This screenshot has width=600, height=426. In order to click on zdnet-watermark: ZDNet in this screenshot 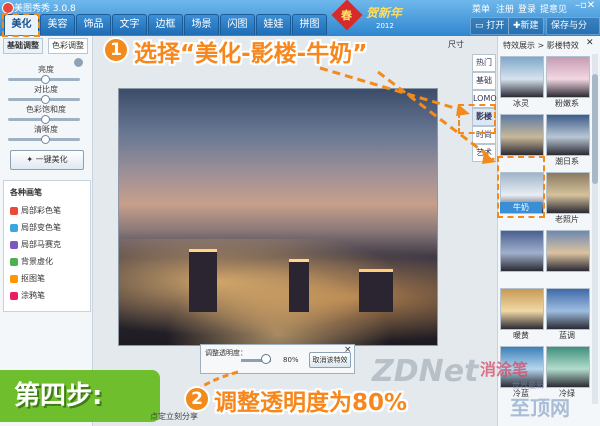, I will do `click(425, 371)`.